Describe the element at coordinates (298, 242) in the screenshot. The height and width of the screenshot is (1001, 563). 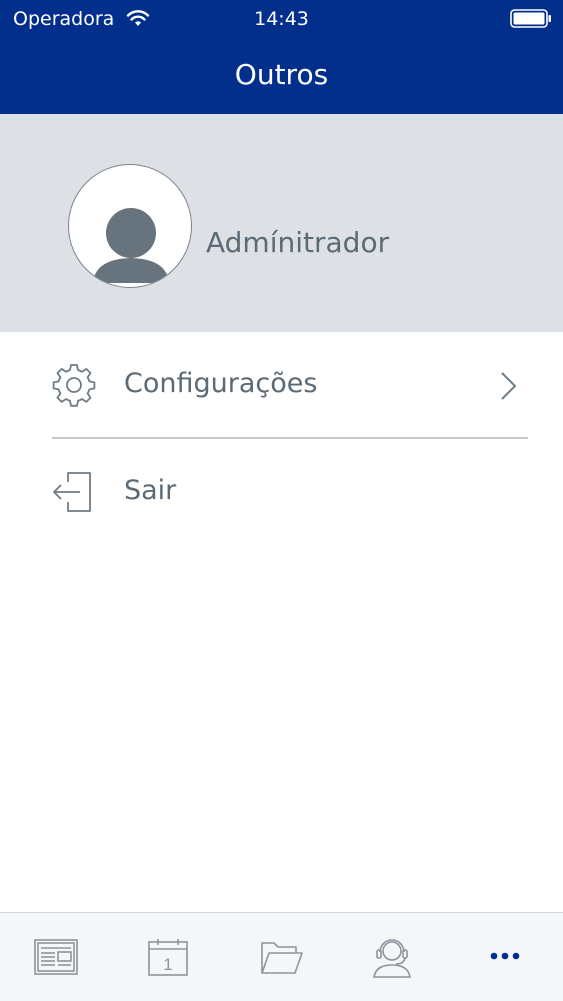
I see `profile-name: Admínitrador` at that location.